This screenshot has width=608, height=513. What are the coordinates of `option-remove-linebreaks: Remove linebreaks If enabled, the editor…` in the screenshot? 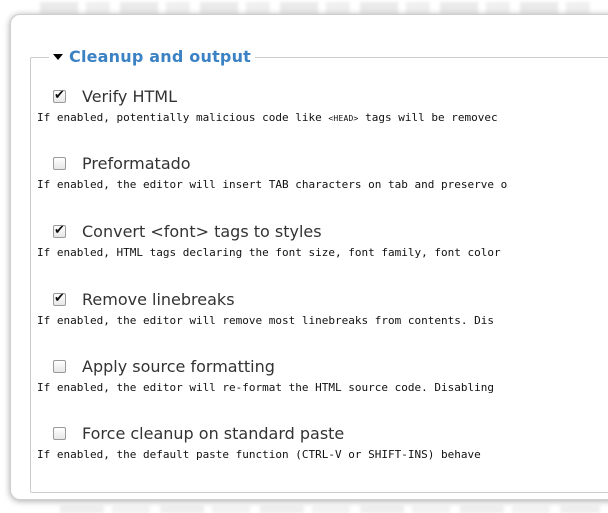 It's located at (322, 308).